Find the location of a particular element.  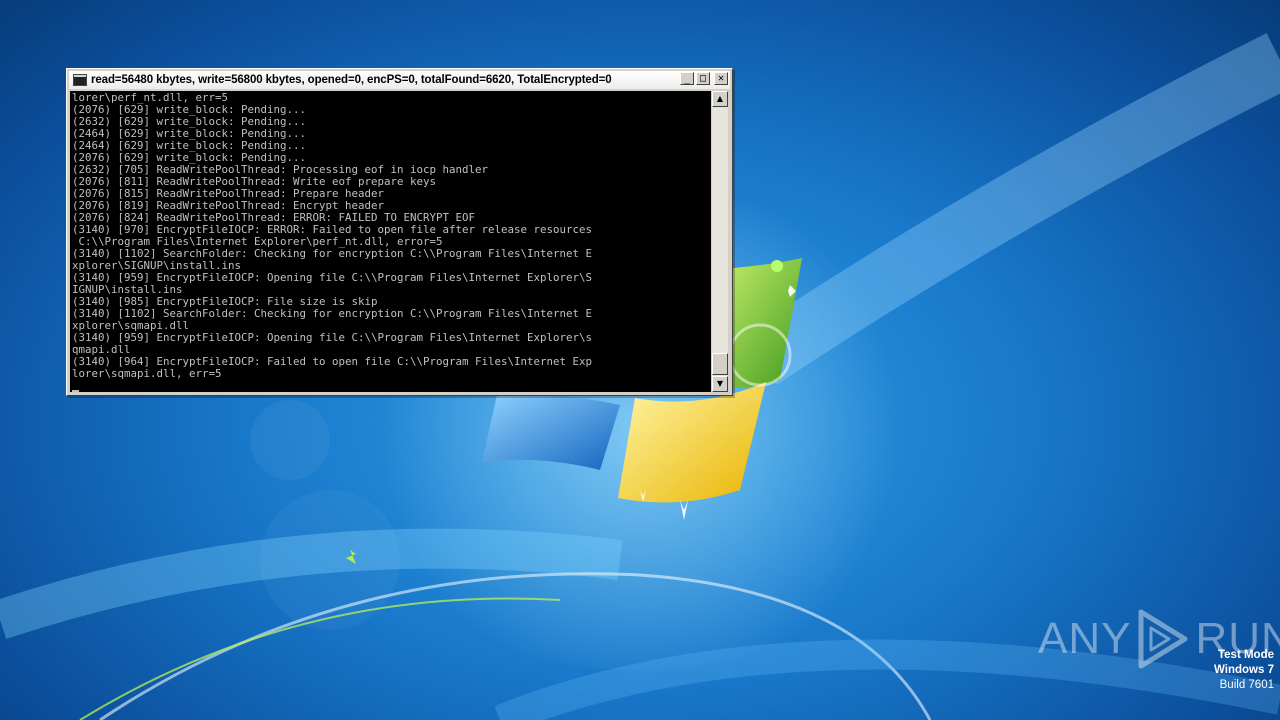

close-button: ✕ is located at coordinates (721, 78).